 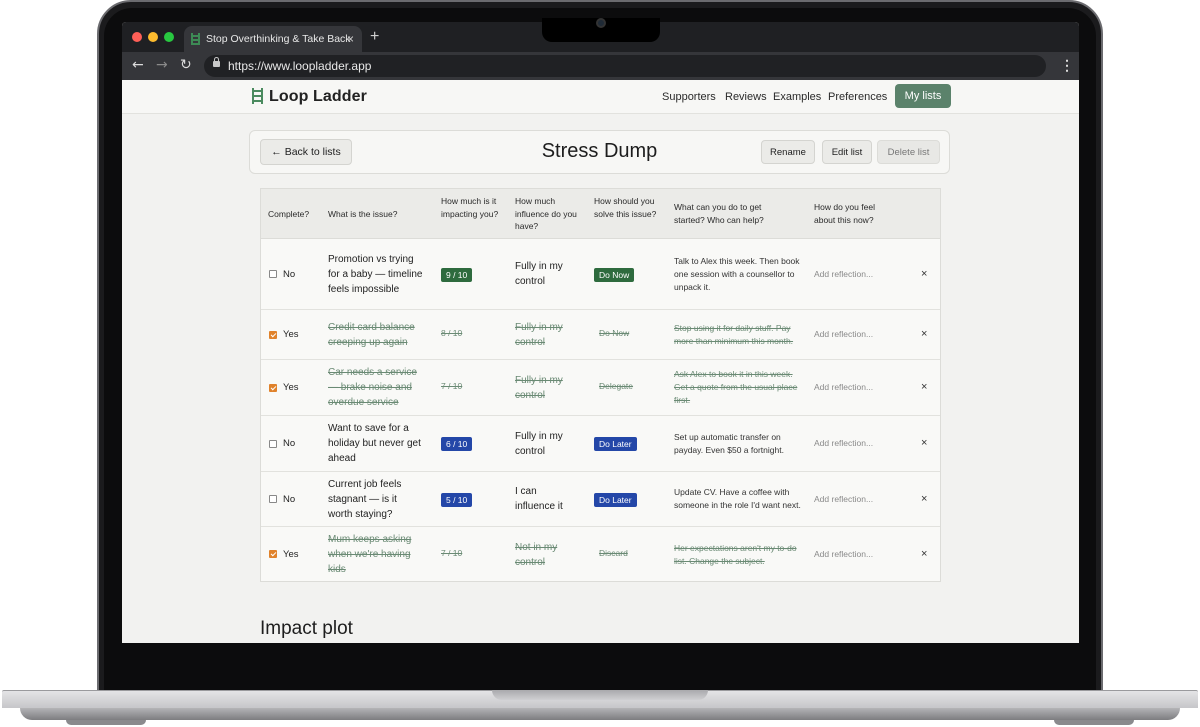 I want to click on browser-menu-icon: ⋮, so click(x=1067, y=65).